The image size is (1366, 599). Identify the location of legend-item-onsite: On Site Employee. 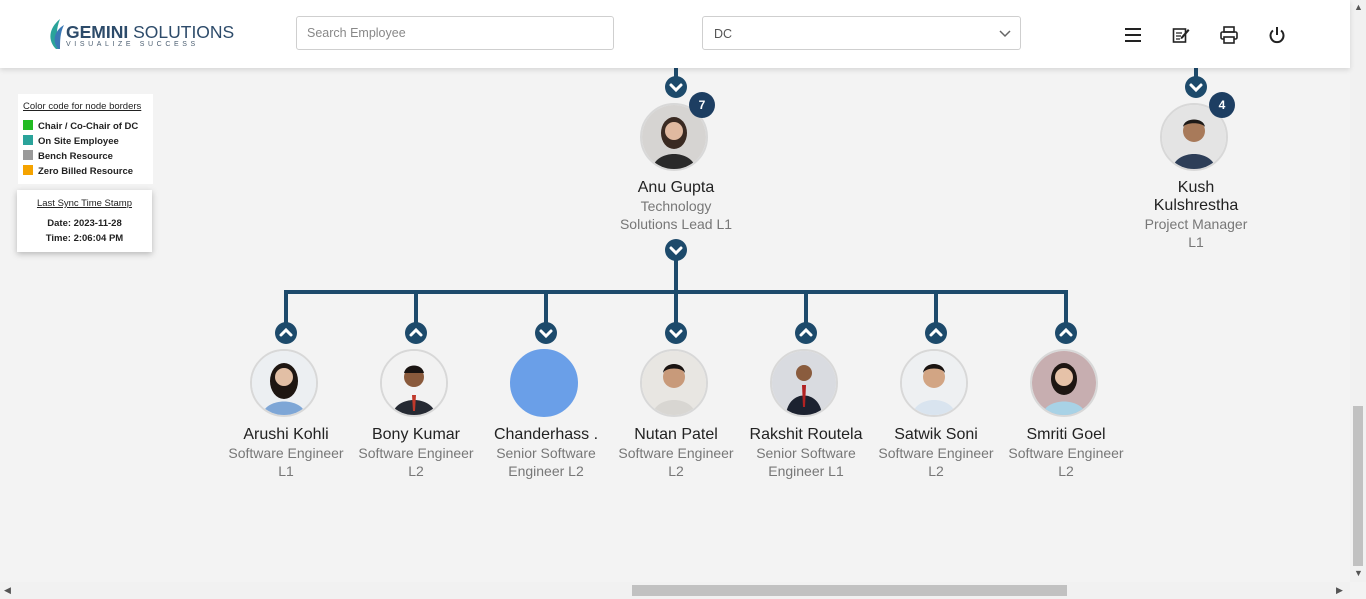
(71, 141).